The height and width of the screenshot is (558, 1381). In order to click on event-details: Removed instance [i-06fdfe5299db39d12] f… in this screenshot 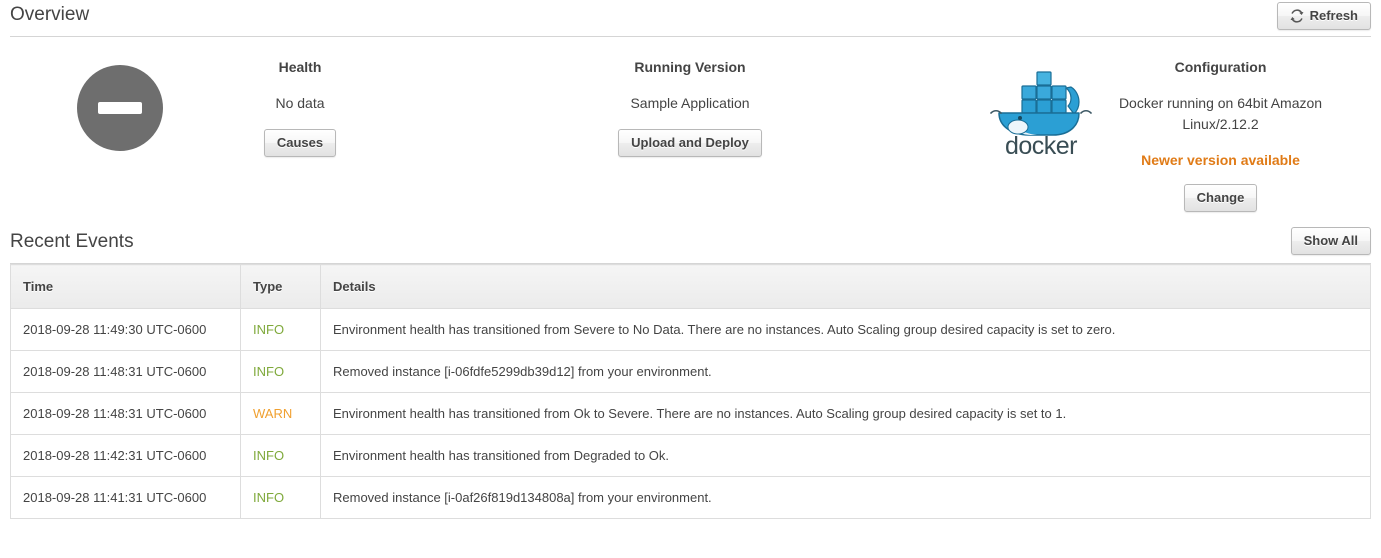, I will do `click(845, 371)`.